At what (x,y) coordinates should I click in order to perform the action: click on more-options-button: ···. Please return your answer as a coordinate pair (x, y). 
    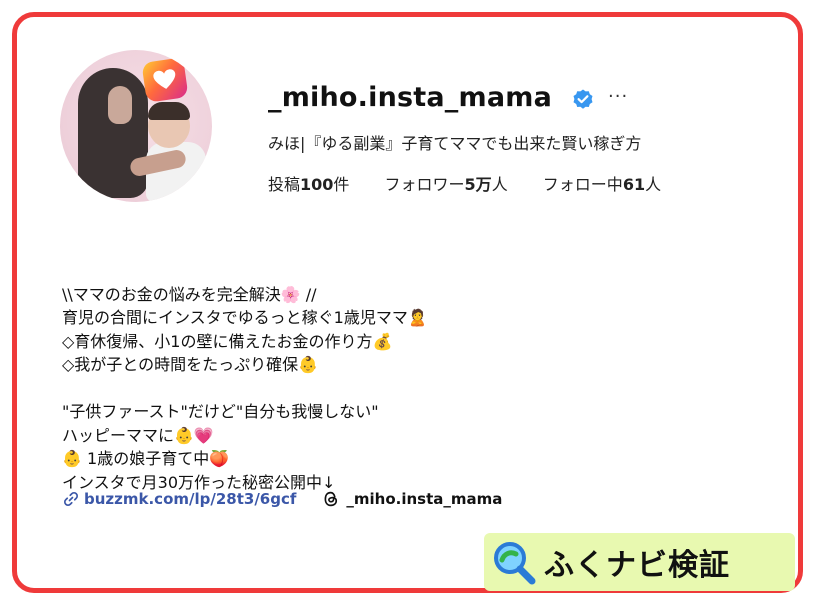
    Looking at the image, I should click on (618, 96).